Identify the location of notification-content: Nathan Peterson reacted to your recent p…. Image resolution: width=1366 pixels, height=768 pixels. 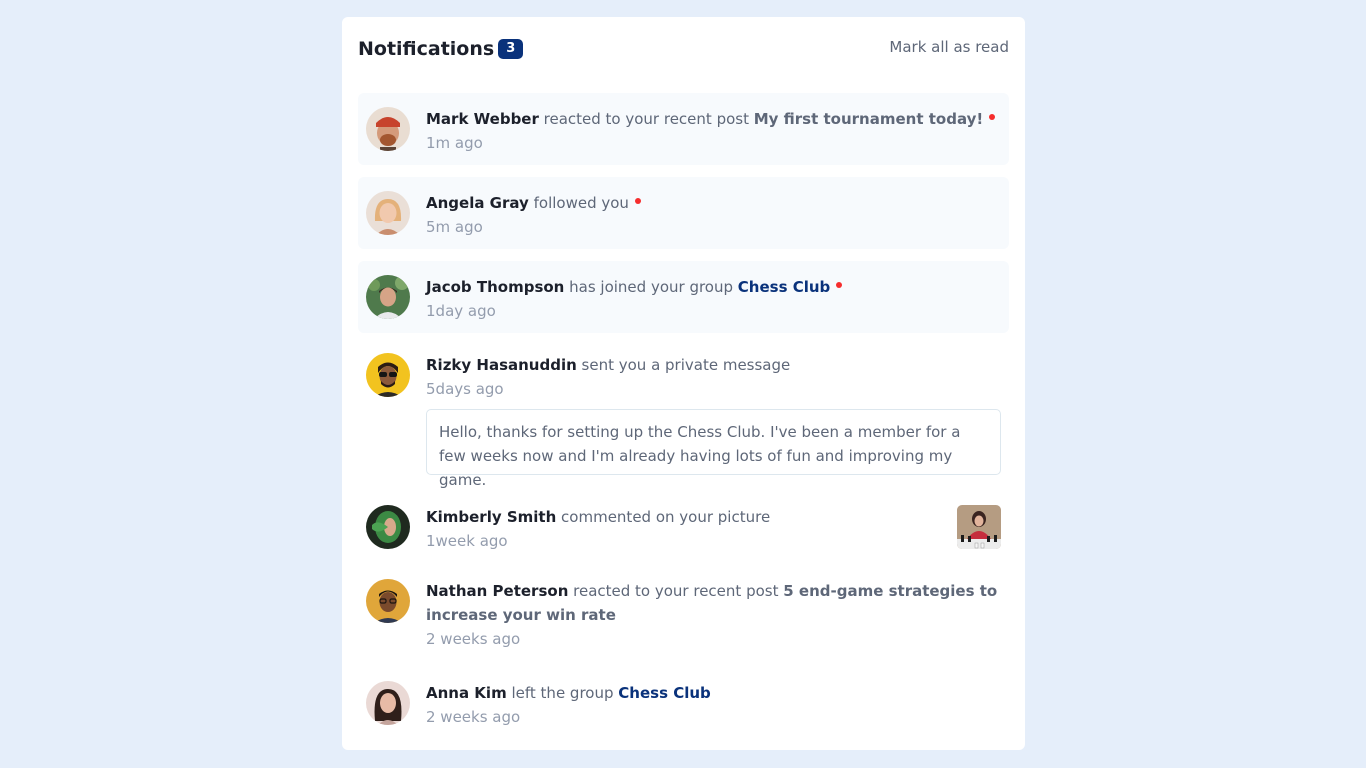
(713, 615).